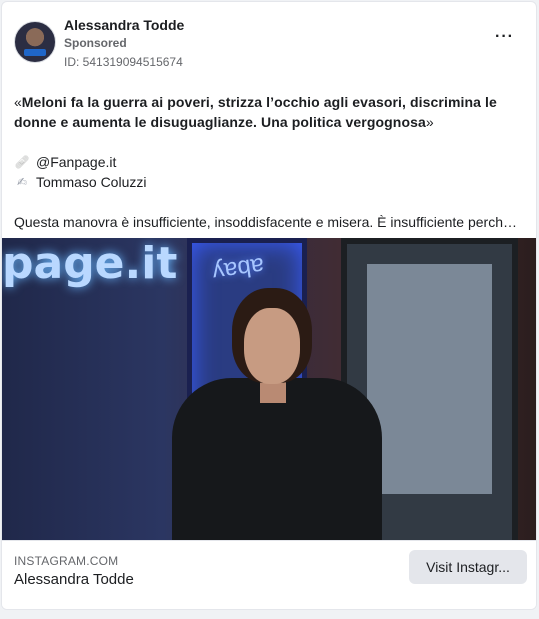  Describe the element at coordinates (90, 263) in the screenshot. I see `neon-sign-left: page.it` at that location.